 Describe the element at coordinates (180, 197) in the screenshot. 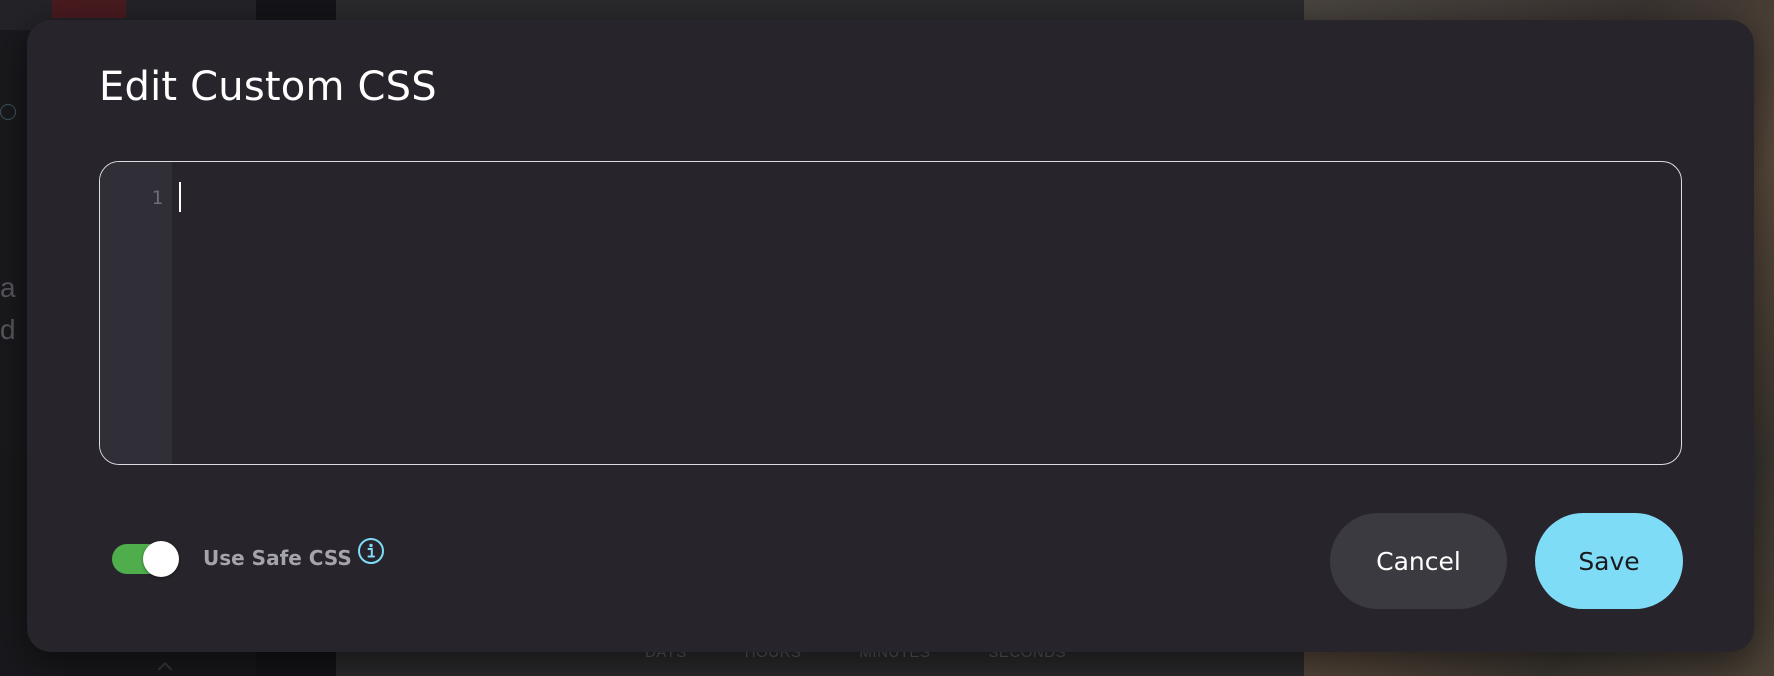

I see `text-cursor` at that location.